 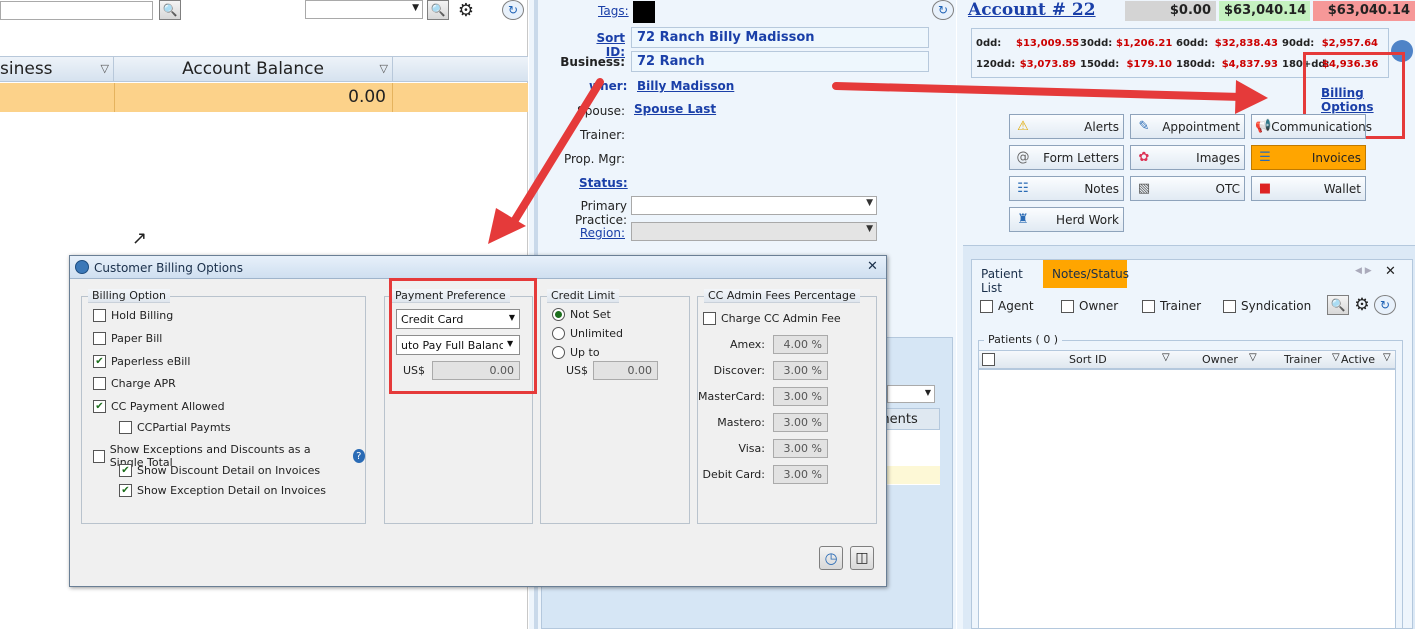 What do you see at coordinates (1251, 97) in the screenshot?
I see `annotation-arrowhead` at bounding box center [1251, 97].